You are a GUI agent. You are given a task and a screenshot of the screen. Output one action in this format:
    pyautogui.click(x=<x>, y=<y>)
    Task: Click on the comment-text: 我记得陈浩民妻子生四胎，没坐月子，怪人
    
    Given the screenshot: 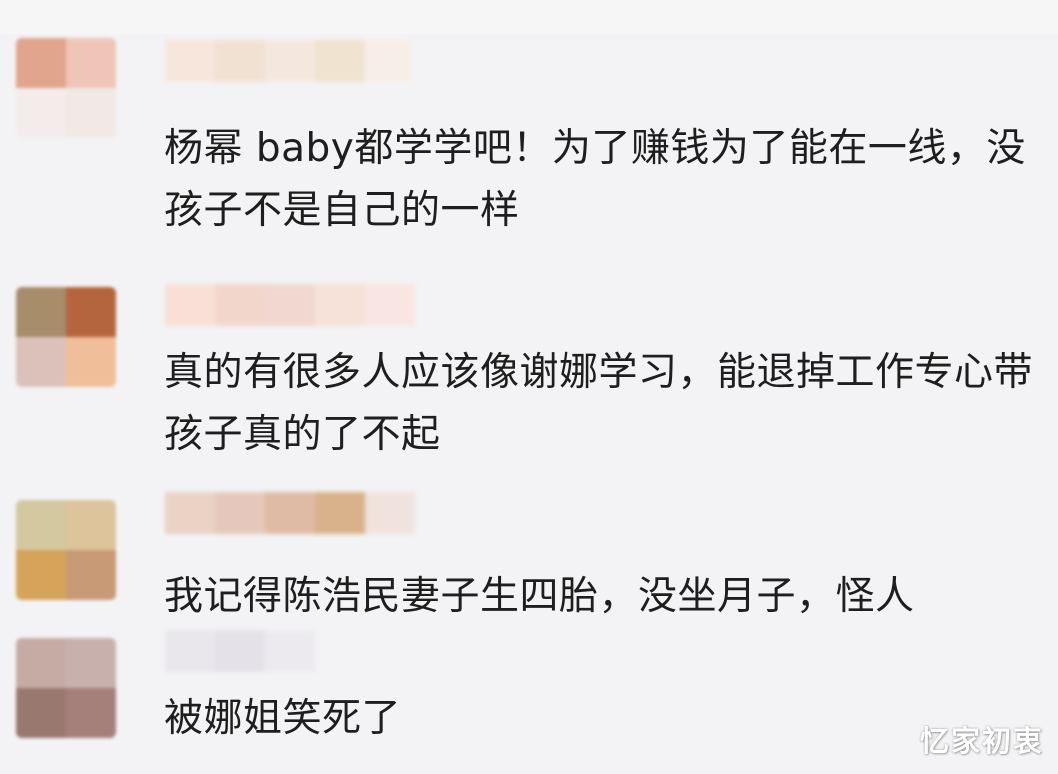 What is the action you would take?
    pyautogui.click(x=539, y=596)
    